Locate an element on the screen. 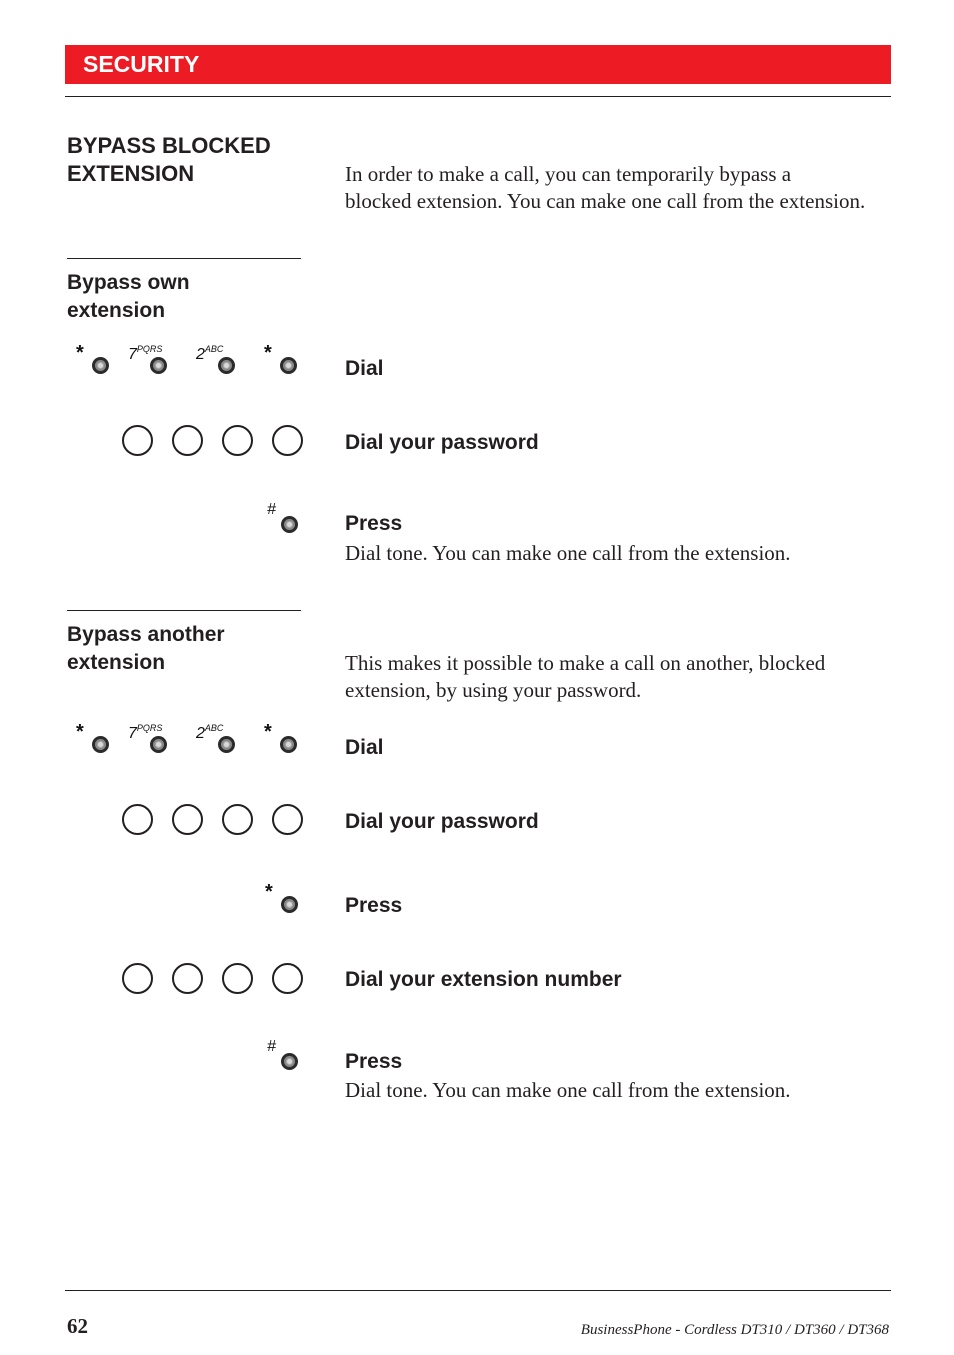 The height and width of the screenshot is (1355, 954). step-press-star: Press is located at coordinates (374, 905).